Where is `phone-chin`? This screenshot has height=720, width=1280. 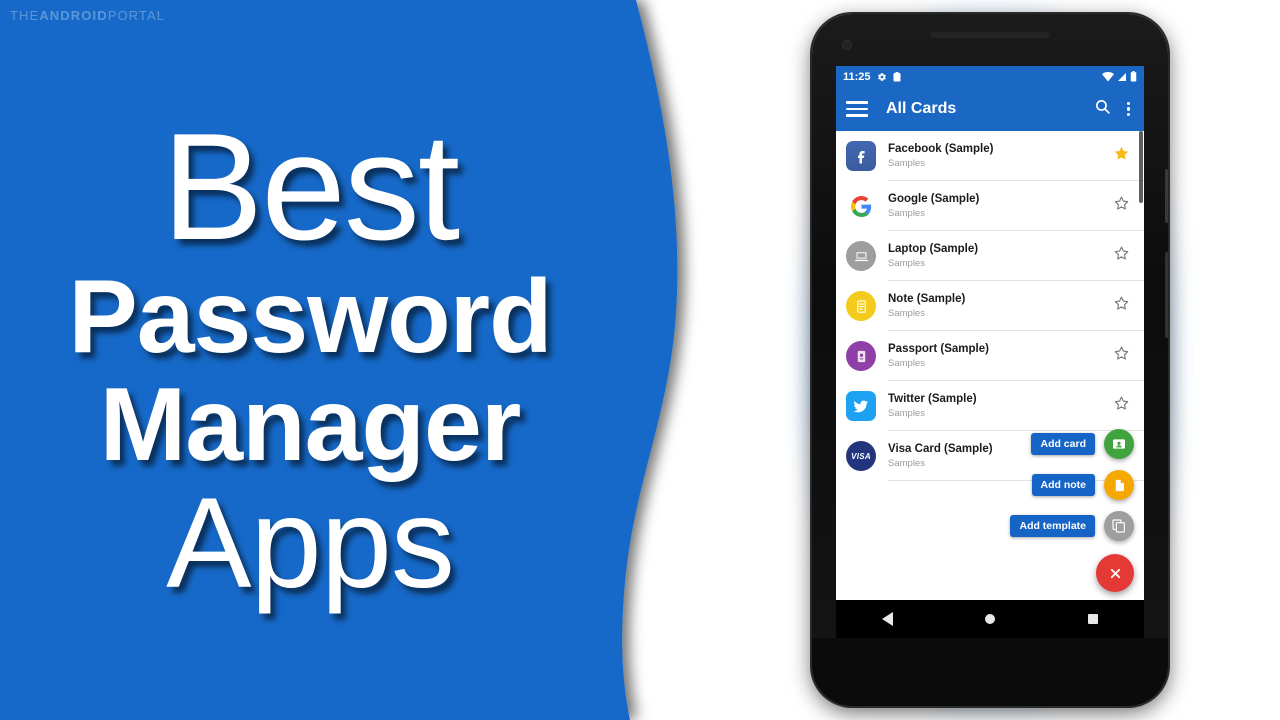
phone-chin is located at coordinates (990, 672).